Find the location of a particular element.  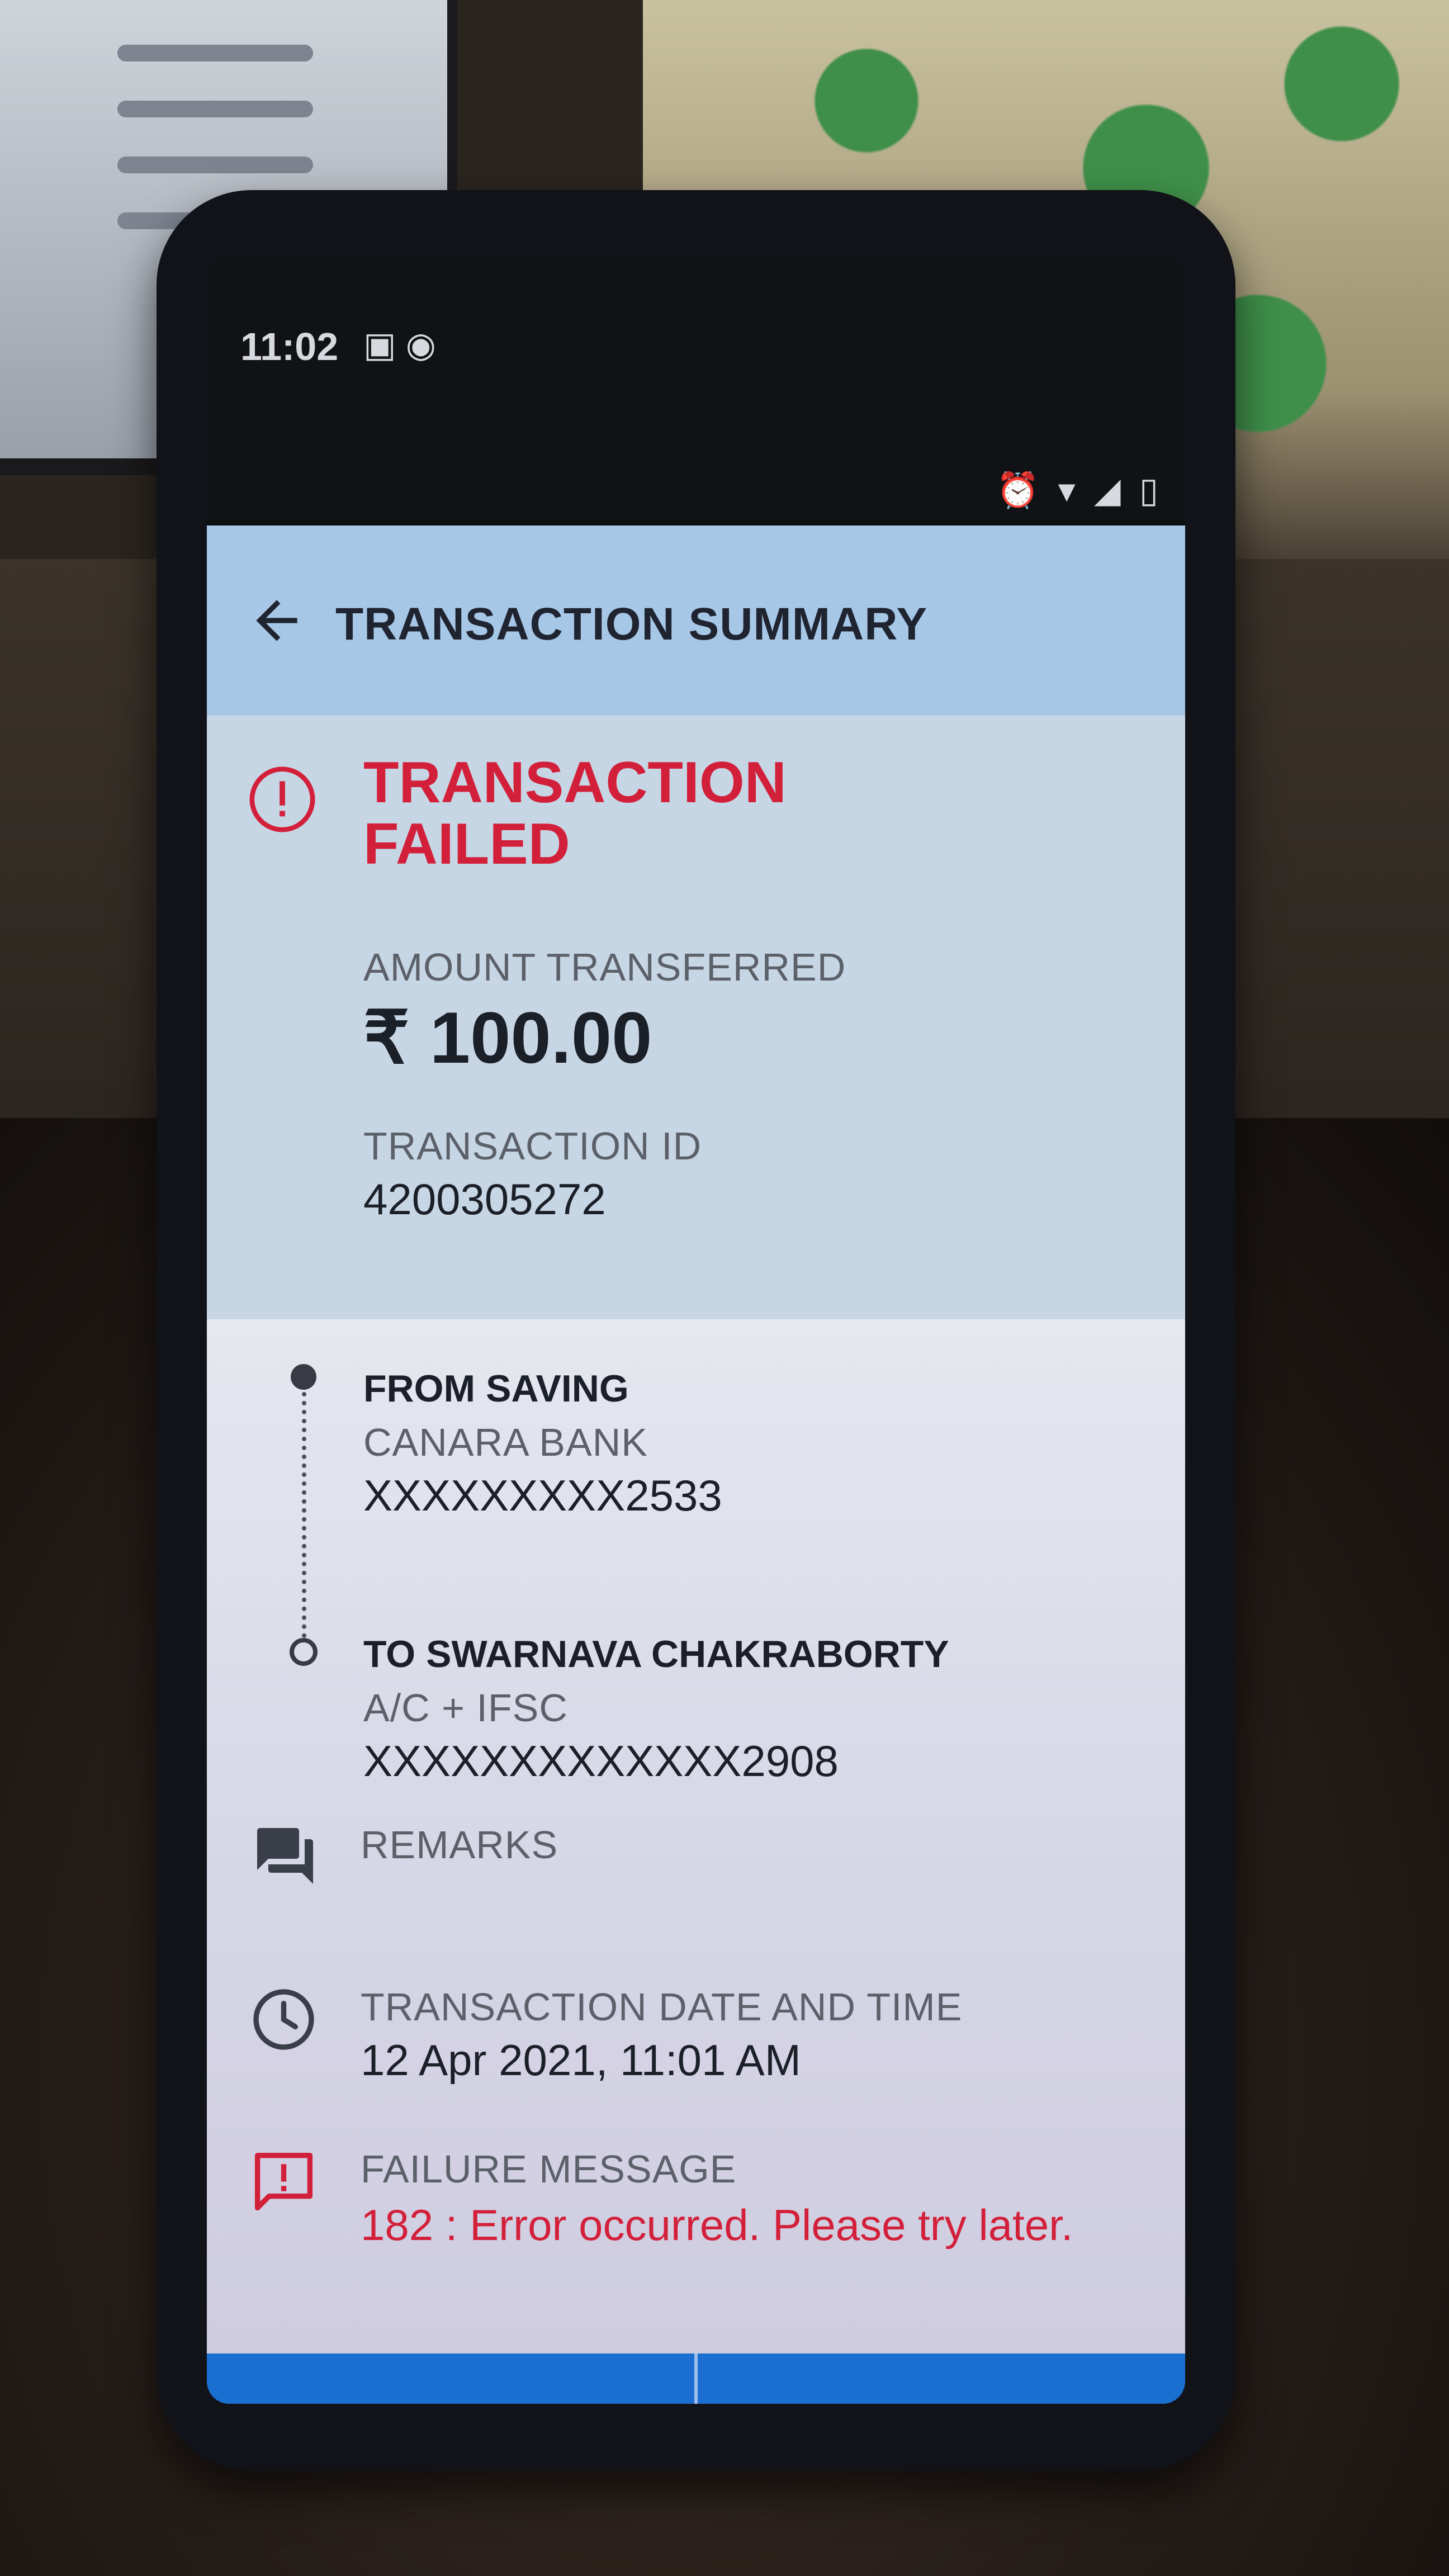

page-title: TRANSACTION SUMMARY is located at coordinates (632, 625).